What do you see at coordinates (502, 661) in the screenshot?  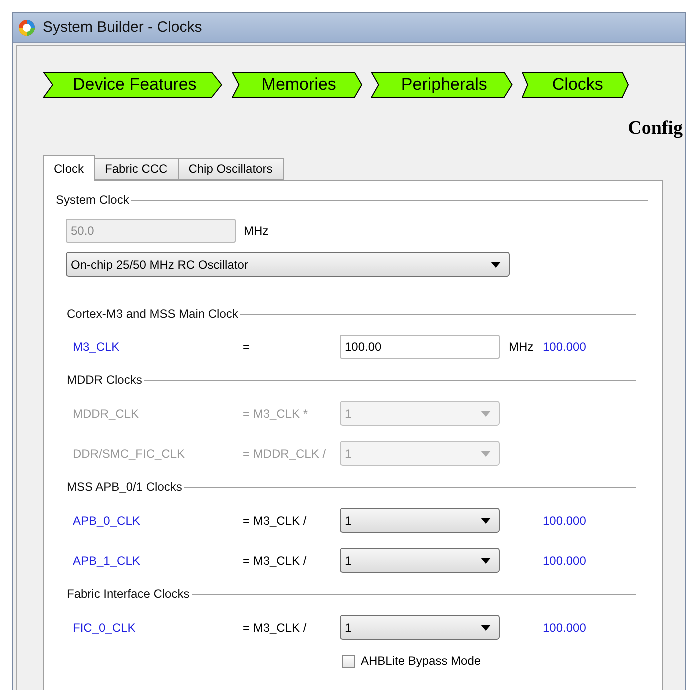 I see `bypass-checkbox: AHBLite Bypass Mode` at bounding box center [502, 661].